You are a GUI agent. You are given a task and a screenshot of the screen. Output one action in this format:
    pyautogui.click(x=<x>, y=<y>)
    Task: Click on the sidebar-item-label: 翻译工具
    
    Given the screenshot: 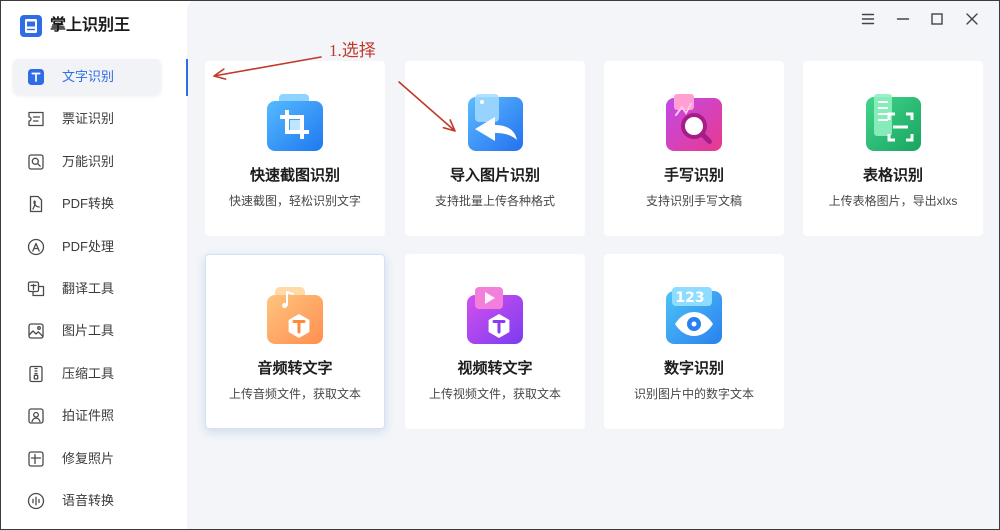 What is the action you would take?
    pyautogui.click(x=88, y=288)
    